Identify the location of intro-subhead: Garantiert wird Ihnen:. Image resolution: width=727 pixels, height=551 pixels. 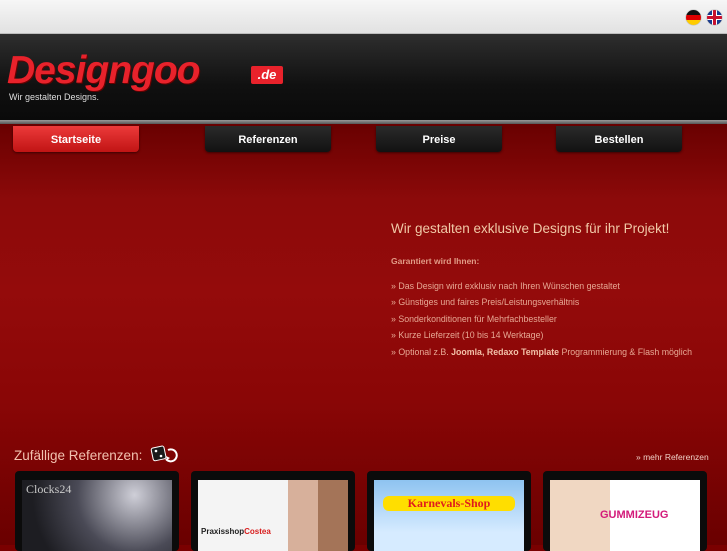
(435, 261).